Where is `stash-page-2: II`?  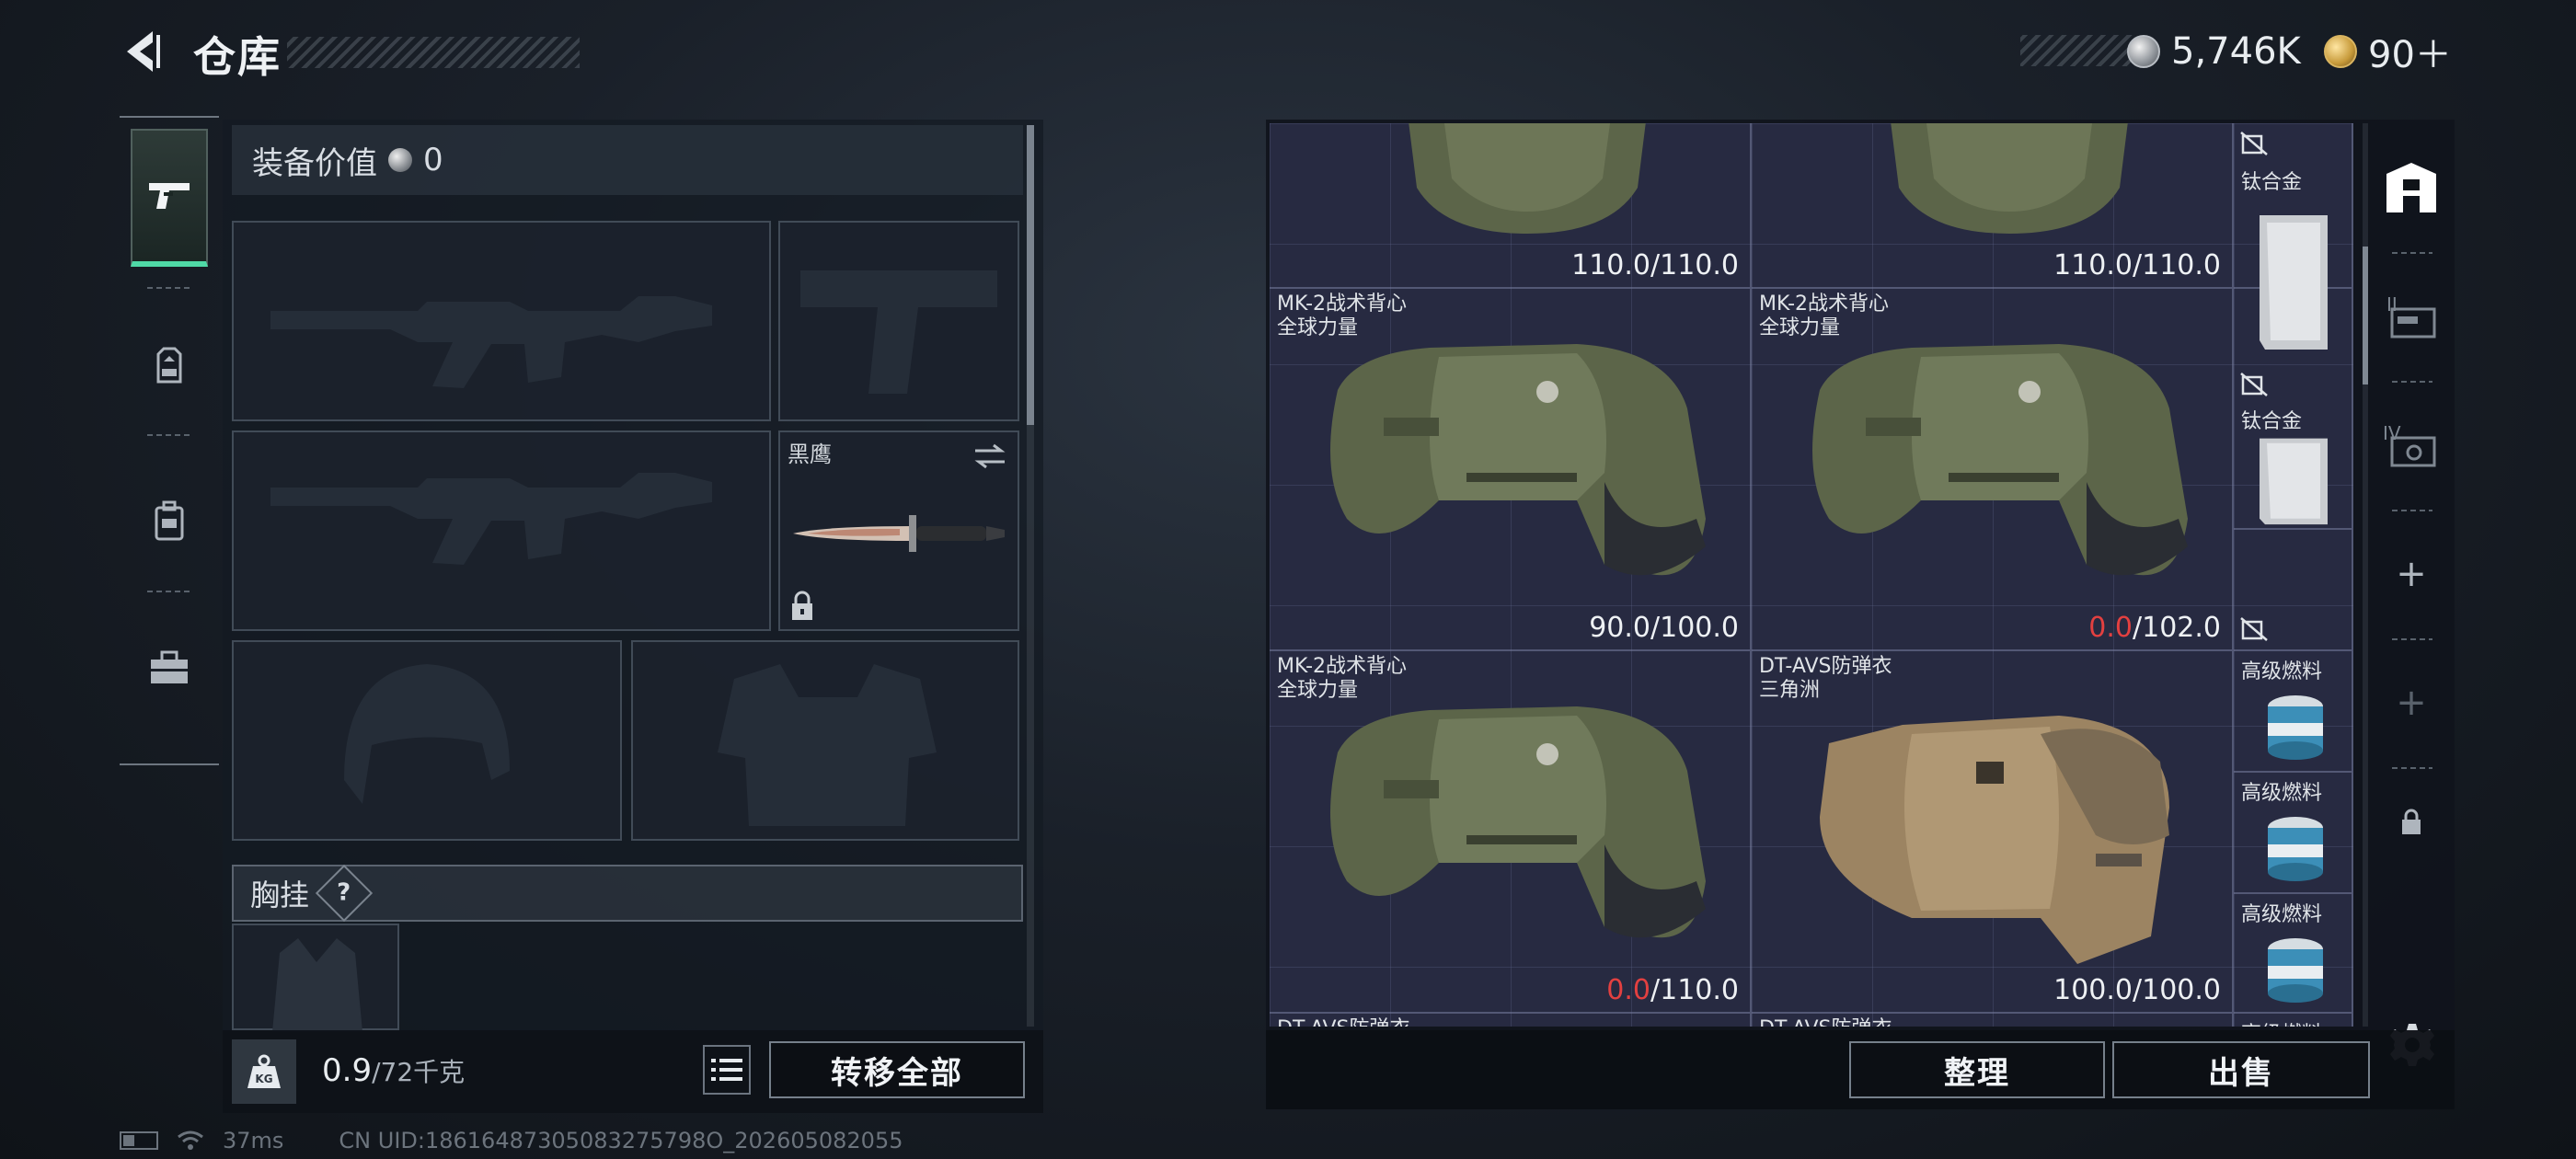
stash-page-2: II is located at coordinates (2411, 316).